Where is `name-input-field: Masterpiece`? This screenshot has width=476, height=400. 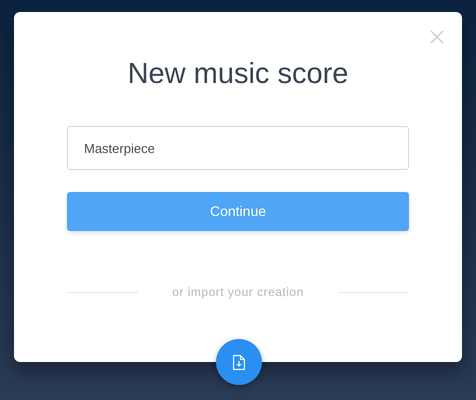 name-input-field: Masterpiece is located at coordinates (238, 148).